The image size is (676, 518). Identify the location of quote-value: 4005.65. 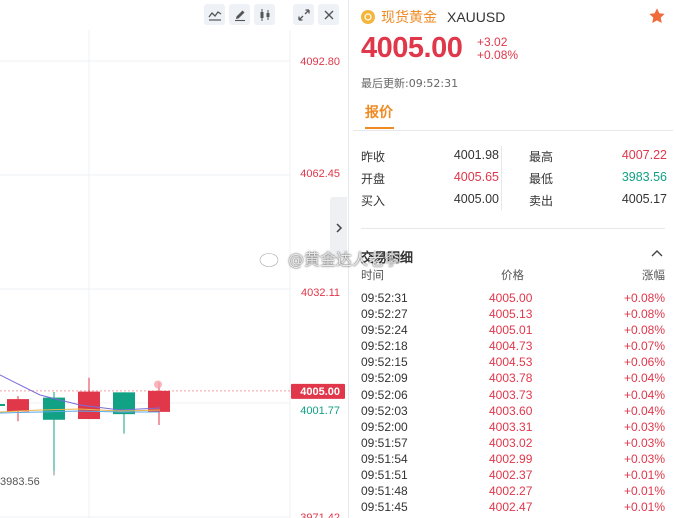
(476, 177).